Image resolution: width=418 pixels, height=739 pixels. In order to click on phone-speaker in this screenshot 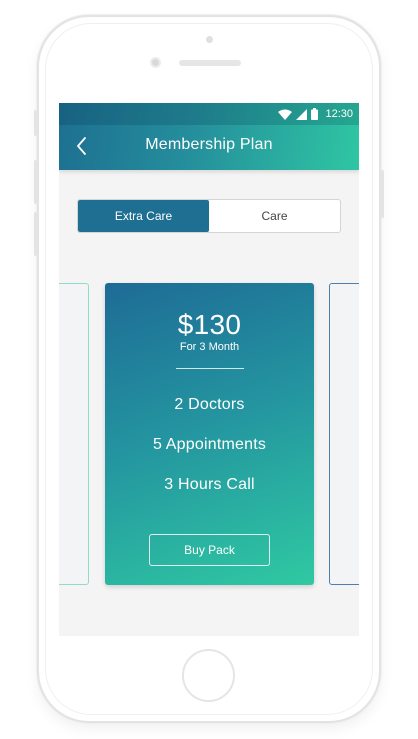, I will do `click(210, 63)`.